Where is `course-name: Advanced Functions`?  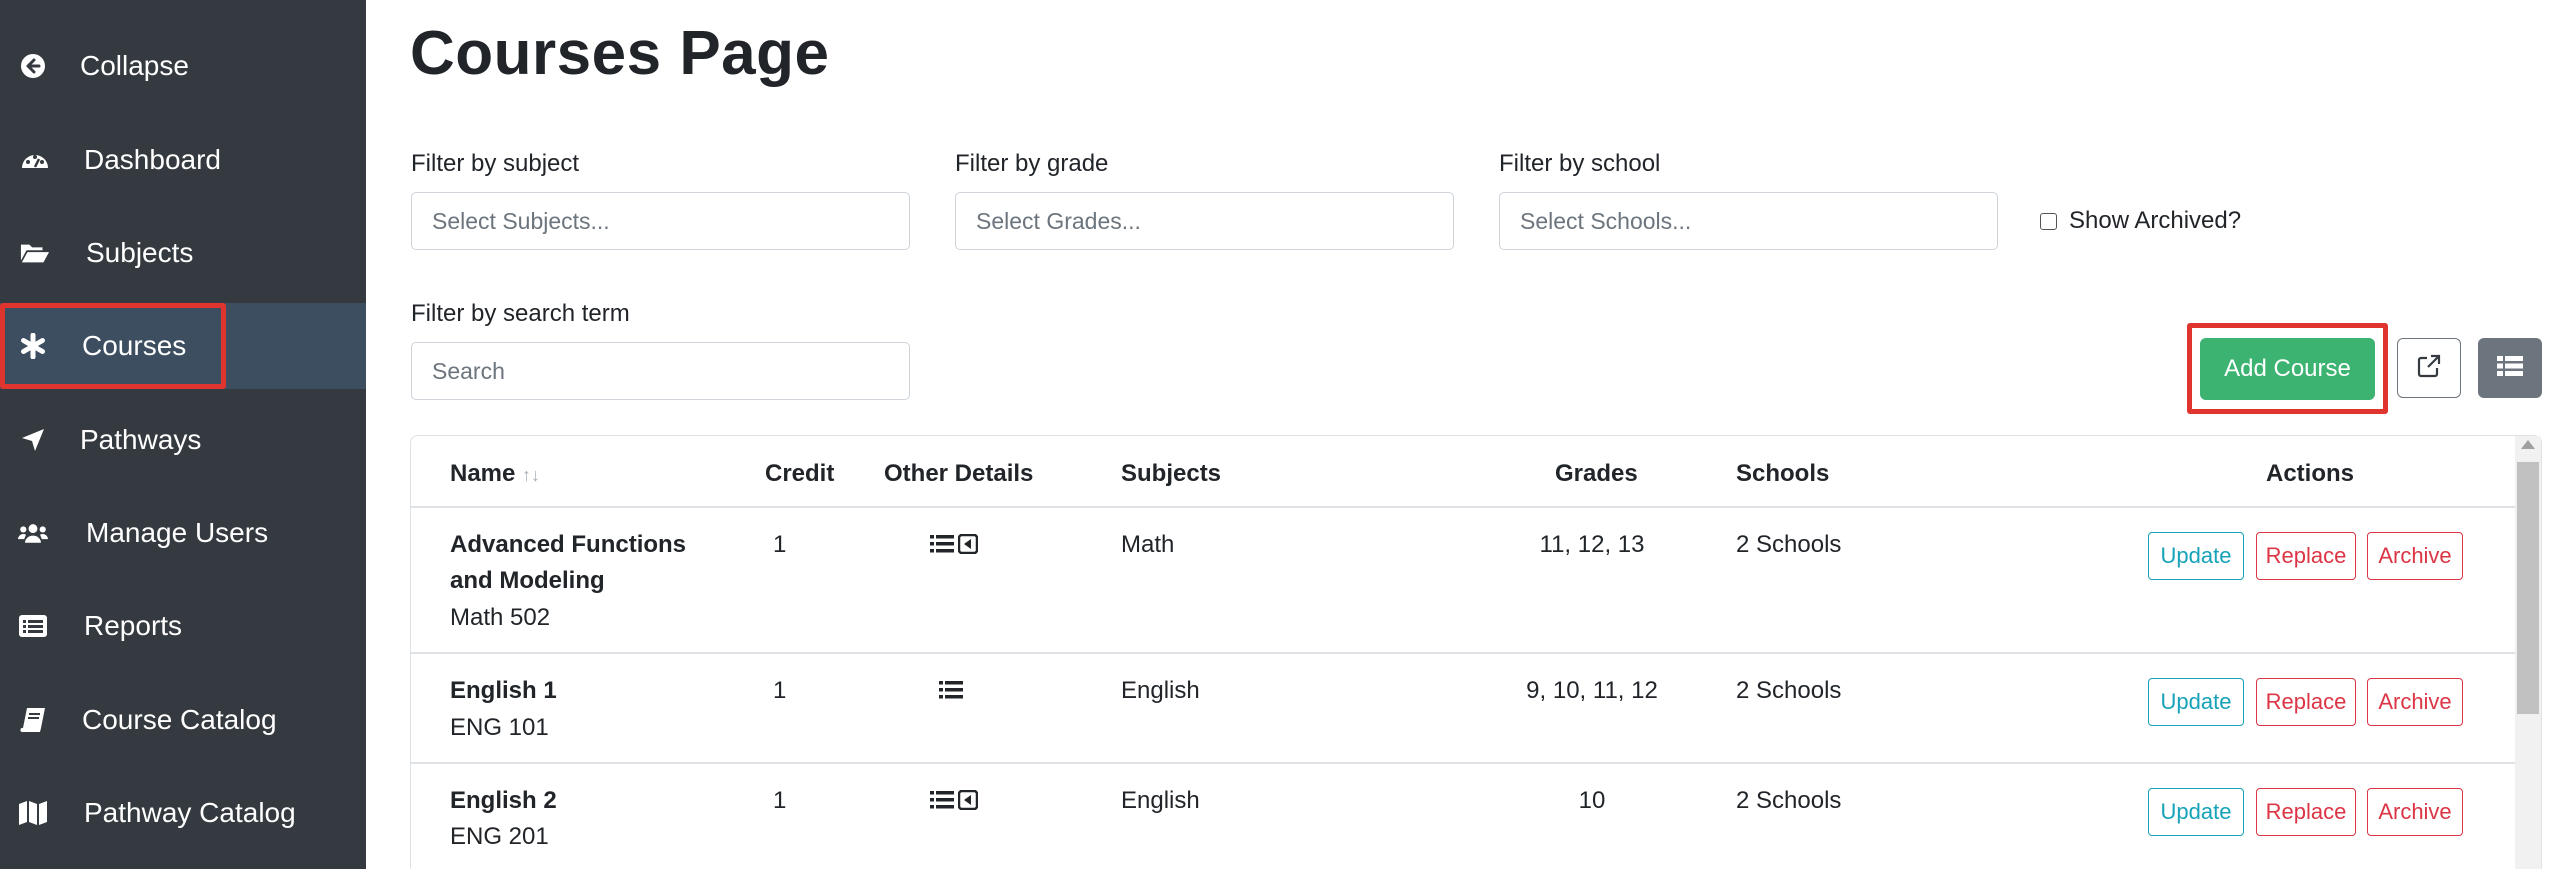 course-name: Advanced Functions is located at coordinates (568, 544).